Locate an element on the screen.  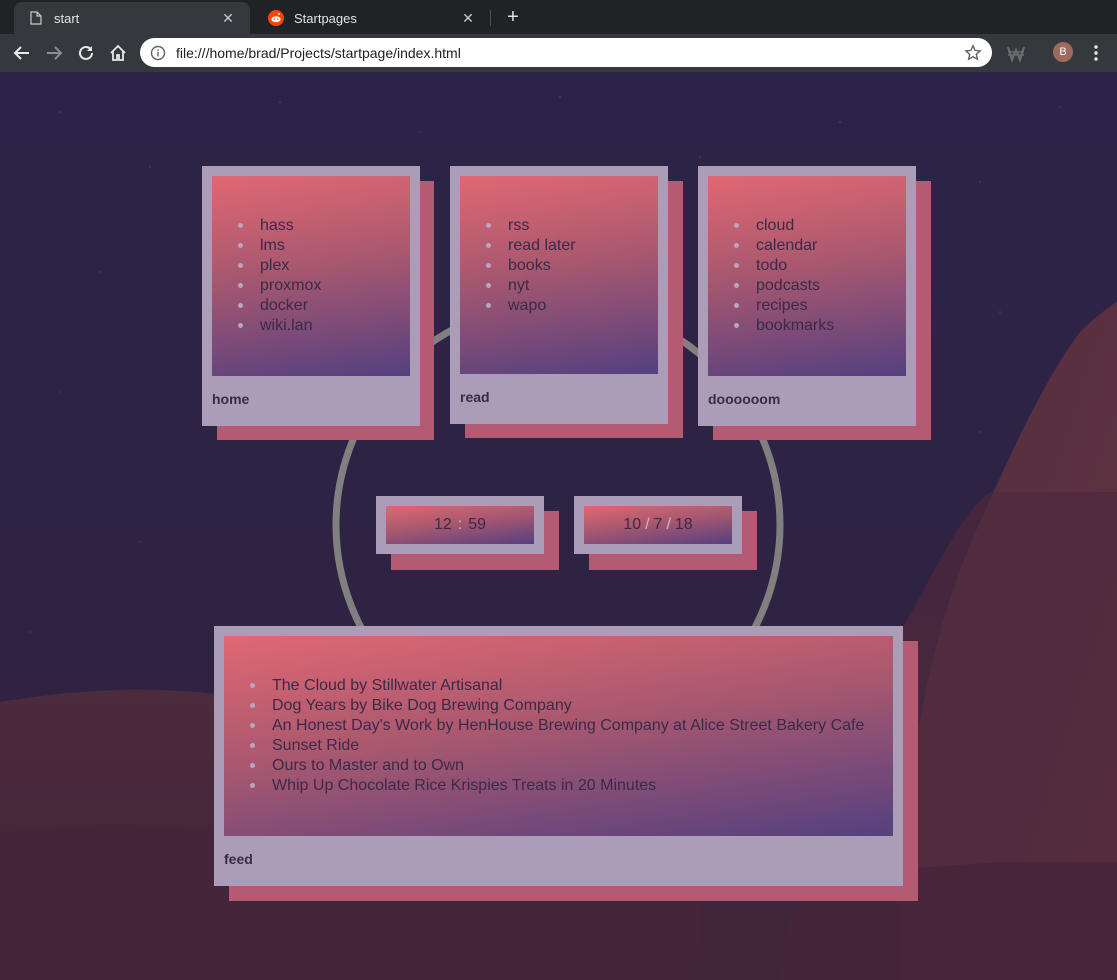
feed-item: Ours to Master and to Own is located at coordinates (571, 766).